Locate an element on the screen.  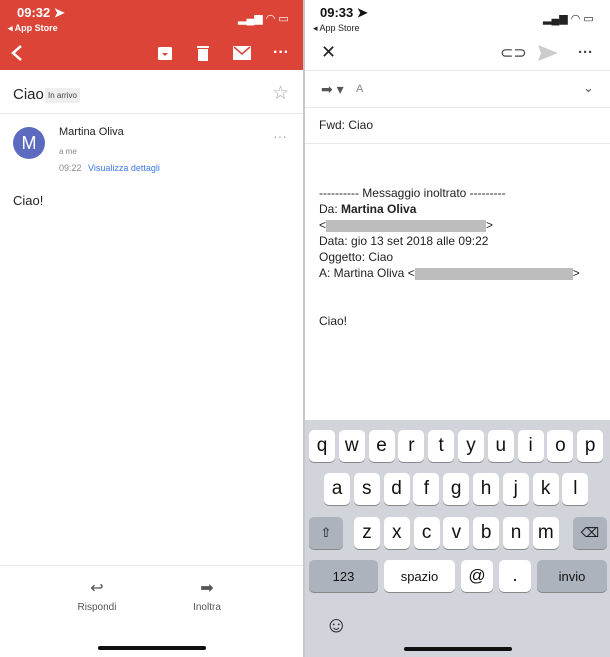
key-d: d is located at coordinates (396, 489).